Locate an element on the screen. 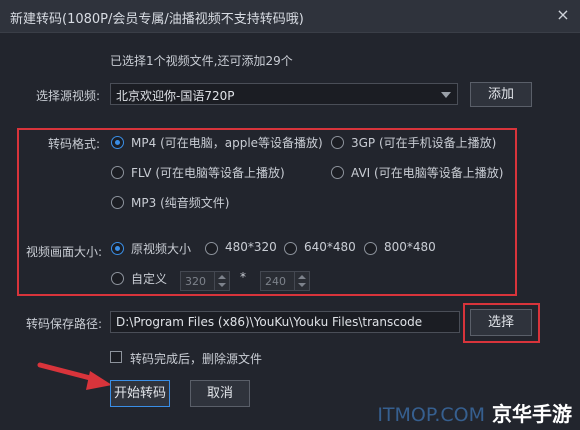 Image resolution: width=580 pixels, height=430 pixels. site-watermark: ITMOP.COM 京华手游 is located at coordinates (474, 412).